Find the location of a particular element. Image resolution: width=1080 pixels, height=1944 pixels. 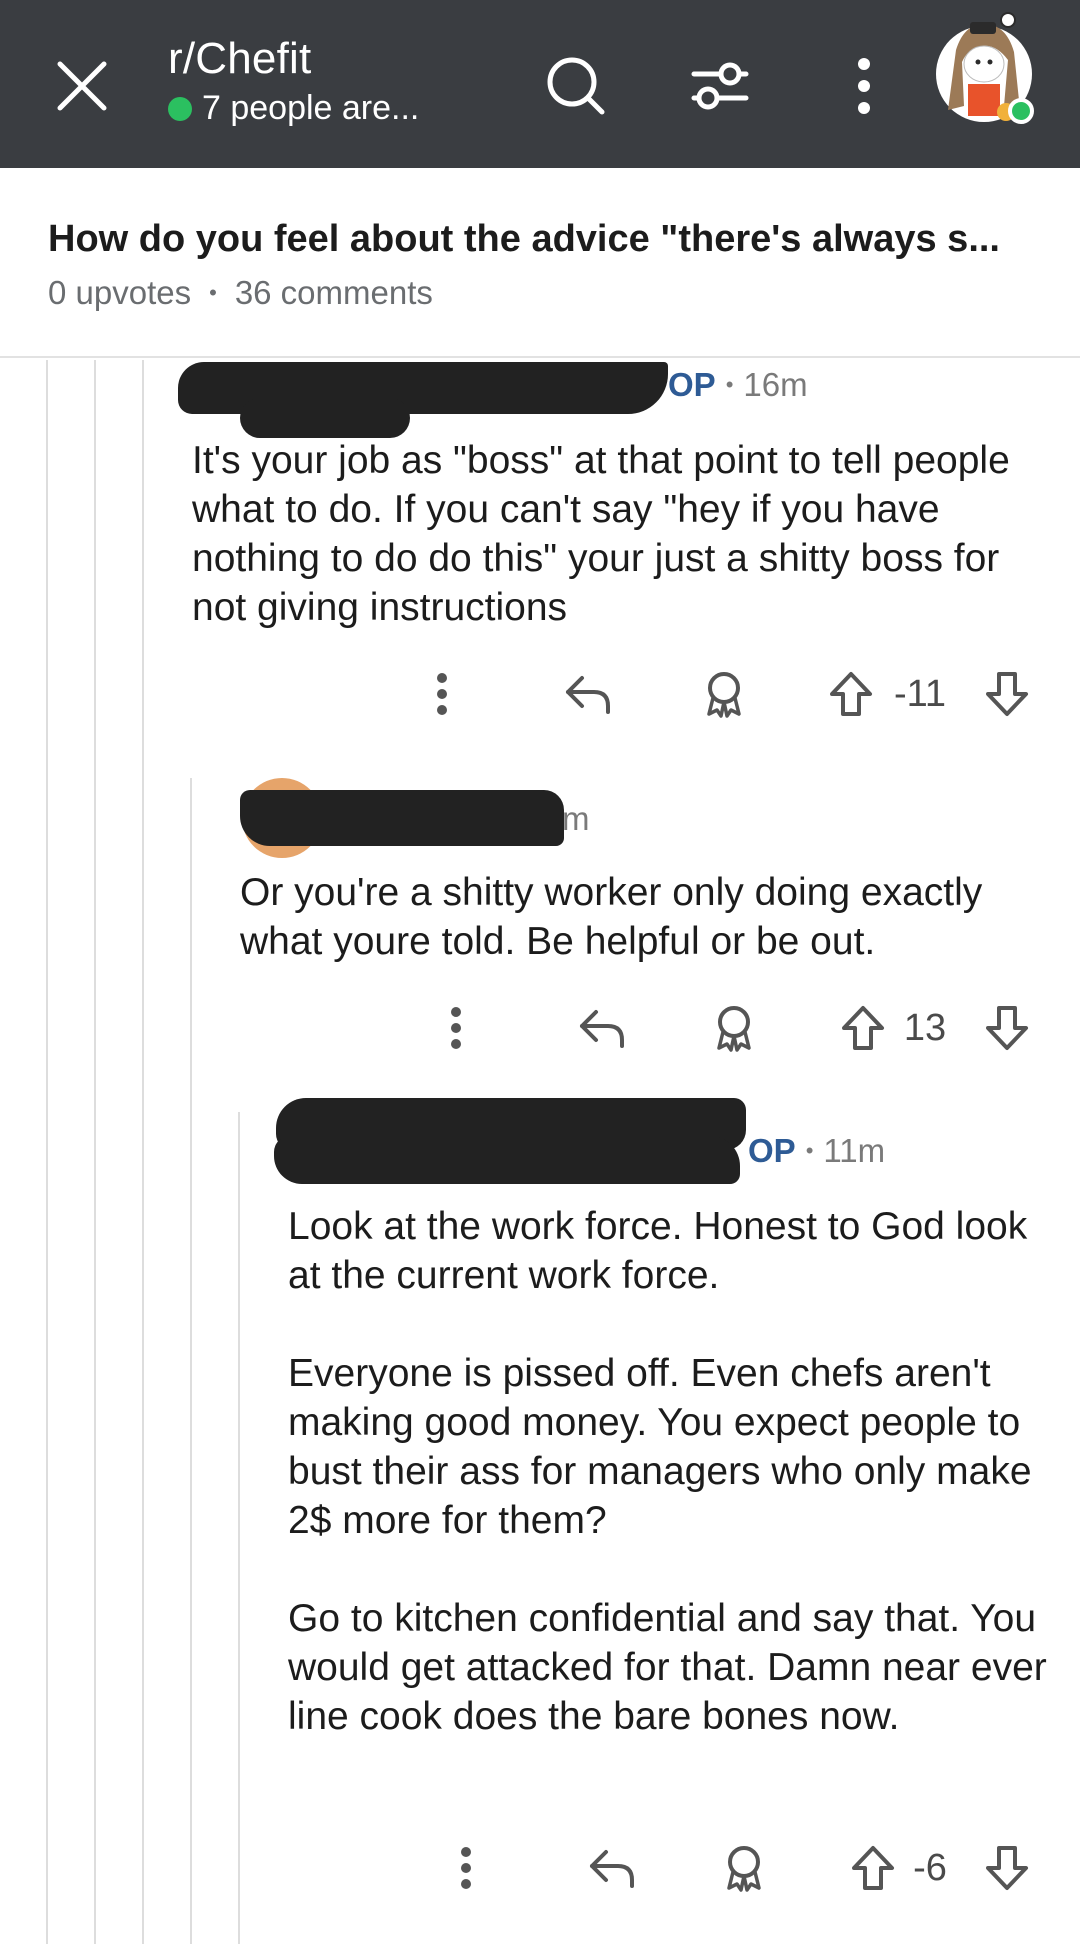

comment-time: m is located at coordinates (576, 818).